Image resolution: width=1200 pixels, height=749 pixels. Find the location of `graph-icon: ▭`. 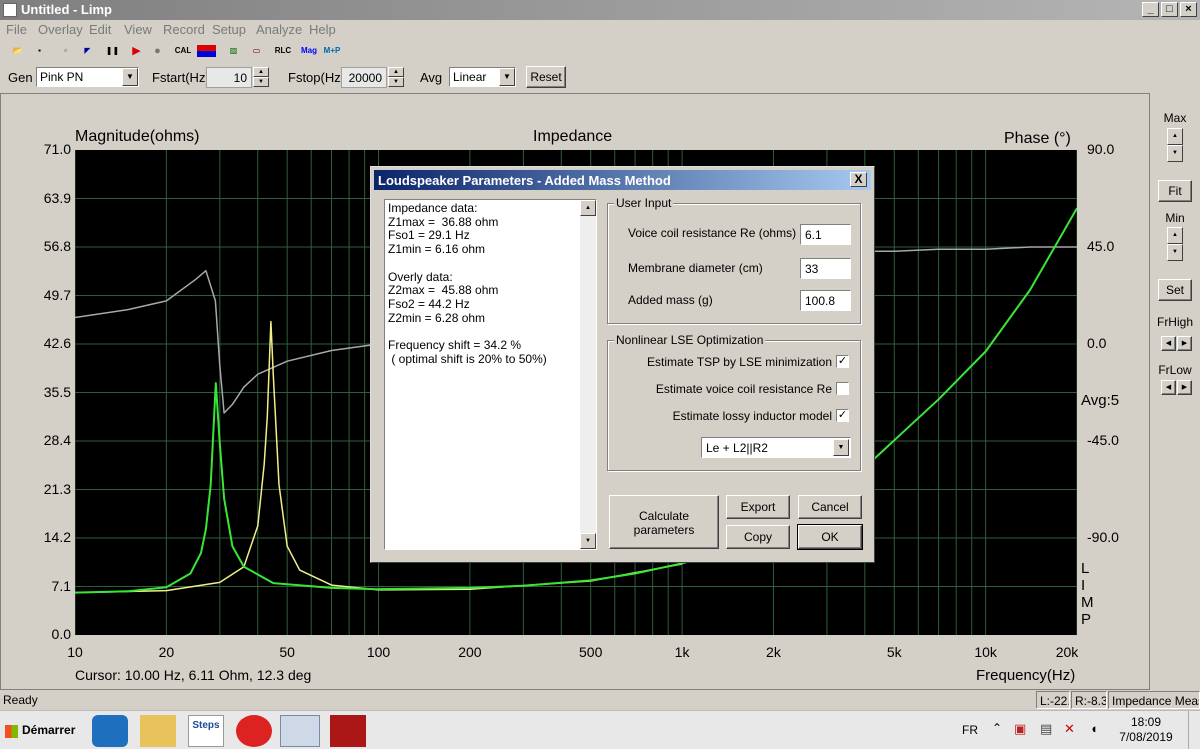

graph-icon: ▭ is located at coordinates (256, 51).